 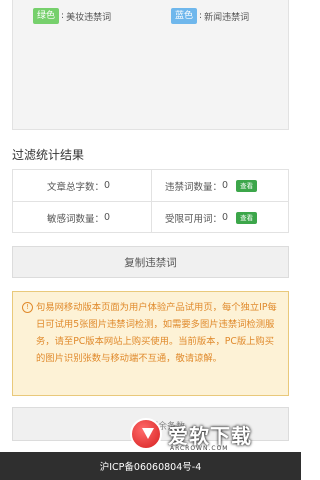 I want to click on warning-icon: !, so click(x=27, y=307).